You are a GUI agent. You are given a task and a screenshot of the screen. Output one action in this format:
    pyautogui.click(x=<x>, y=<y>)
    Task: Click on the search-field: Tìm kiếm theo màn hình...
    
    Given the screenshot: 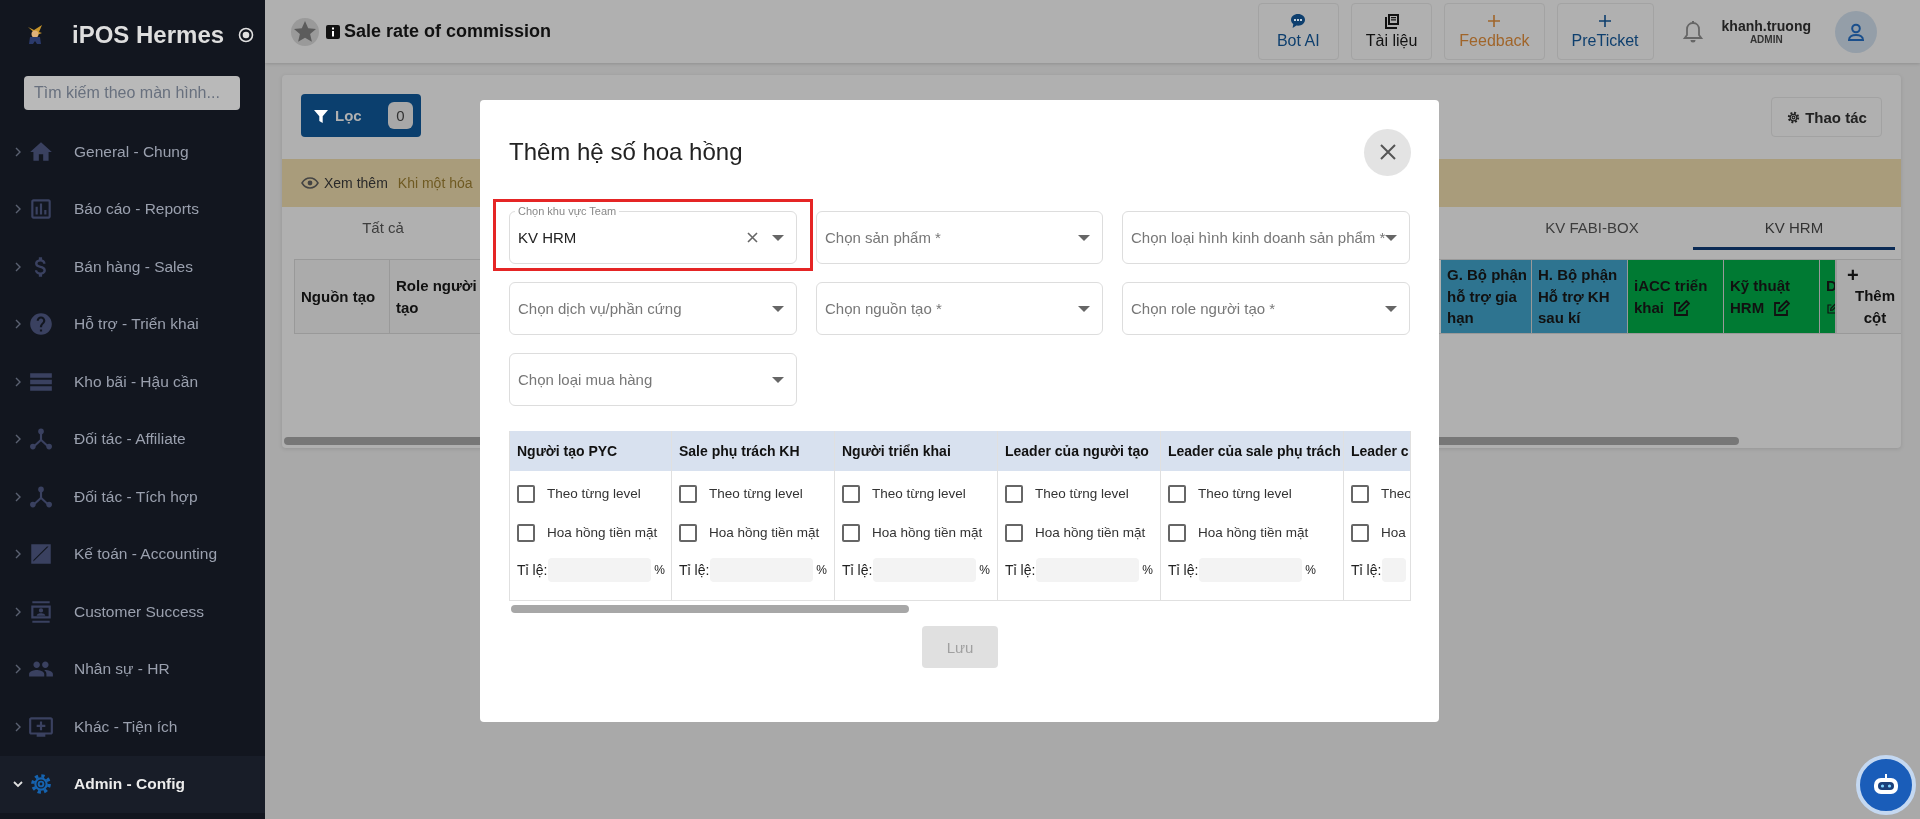 What is the action you would take?
    pyautogui.click(x=132, y=93)
    